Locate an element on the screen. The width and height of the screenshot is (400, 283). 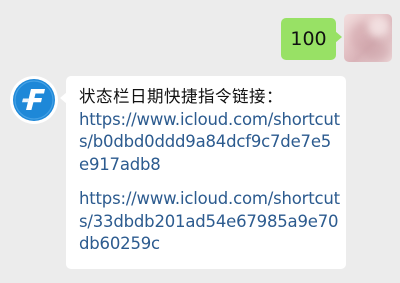
contact-avatar is located at coordinates (34, 100).